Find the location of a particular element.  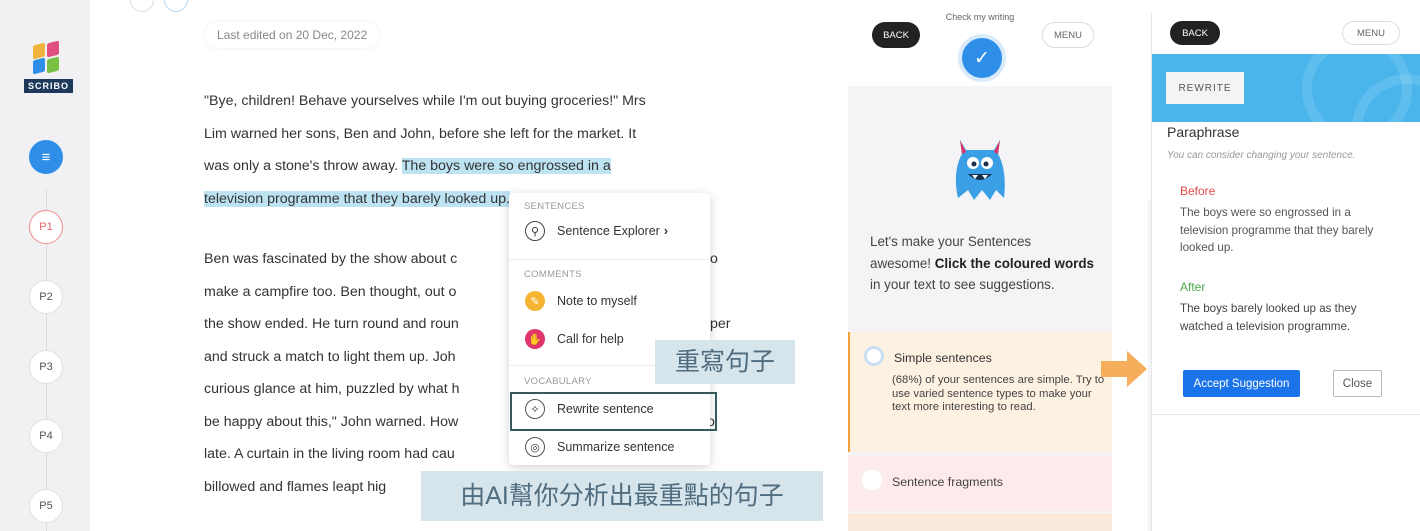

raised-hand-icon: ✋ is located at coordinates (535, 339).